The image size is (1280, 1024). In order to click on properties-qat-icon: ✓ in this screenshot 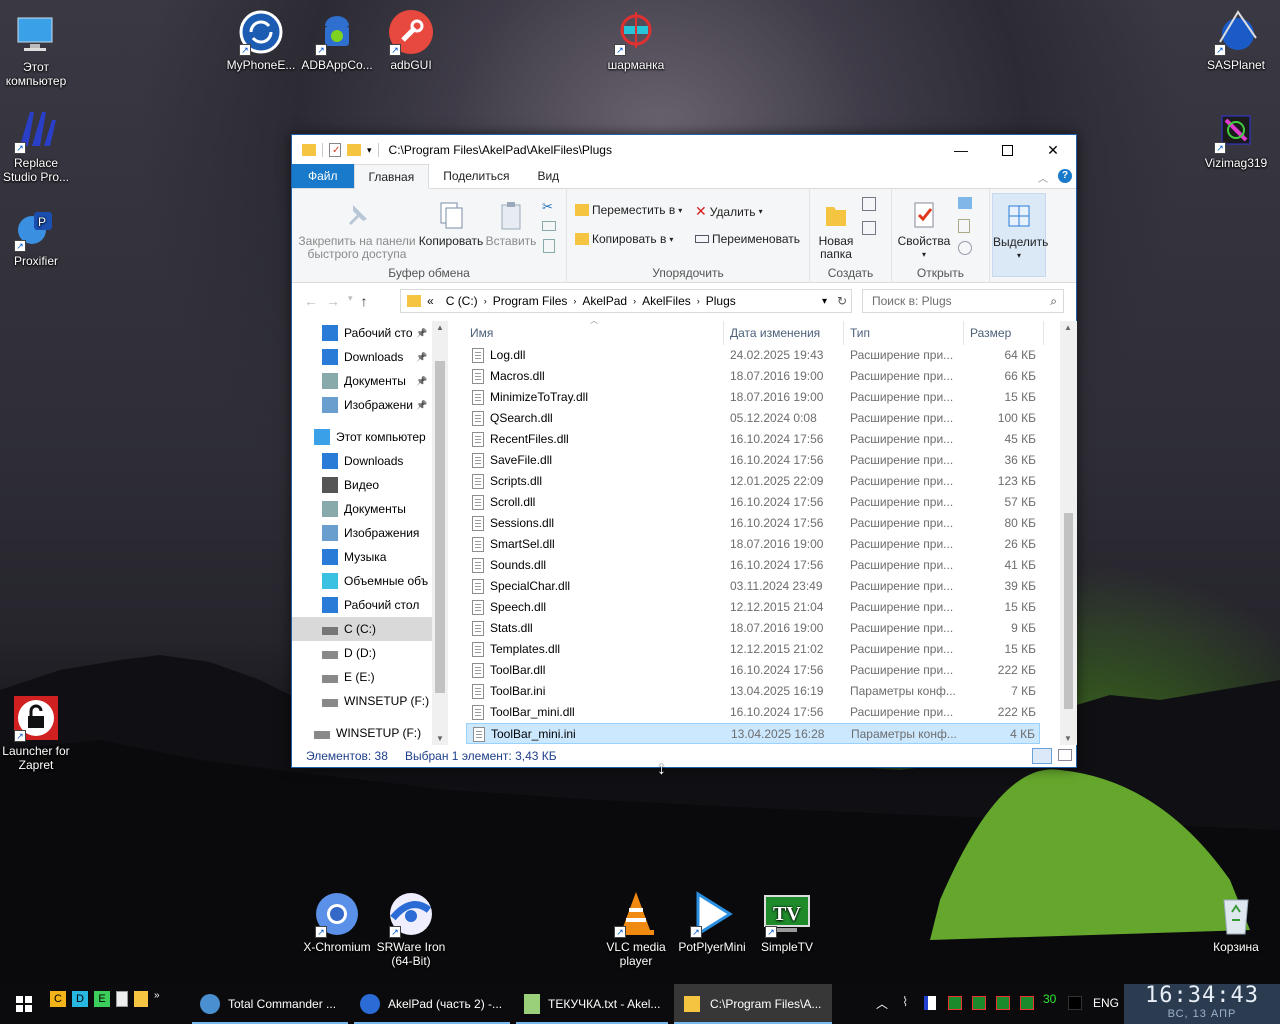, I will do `click(335, 150)`.